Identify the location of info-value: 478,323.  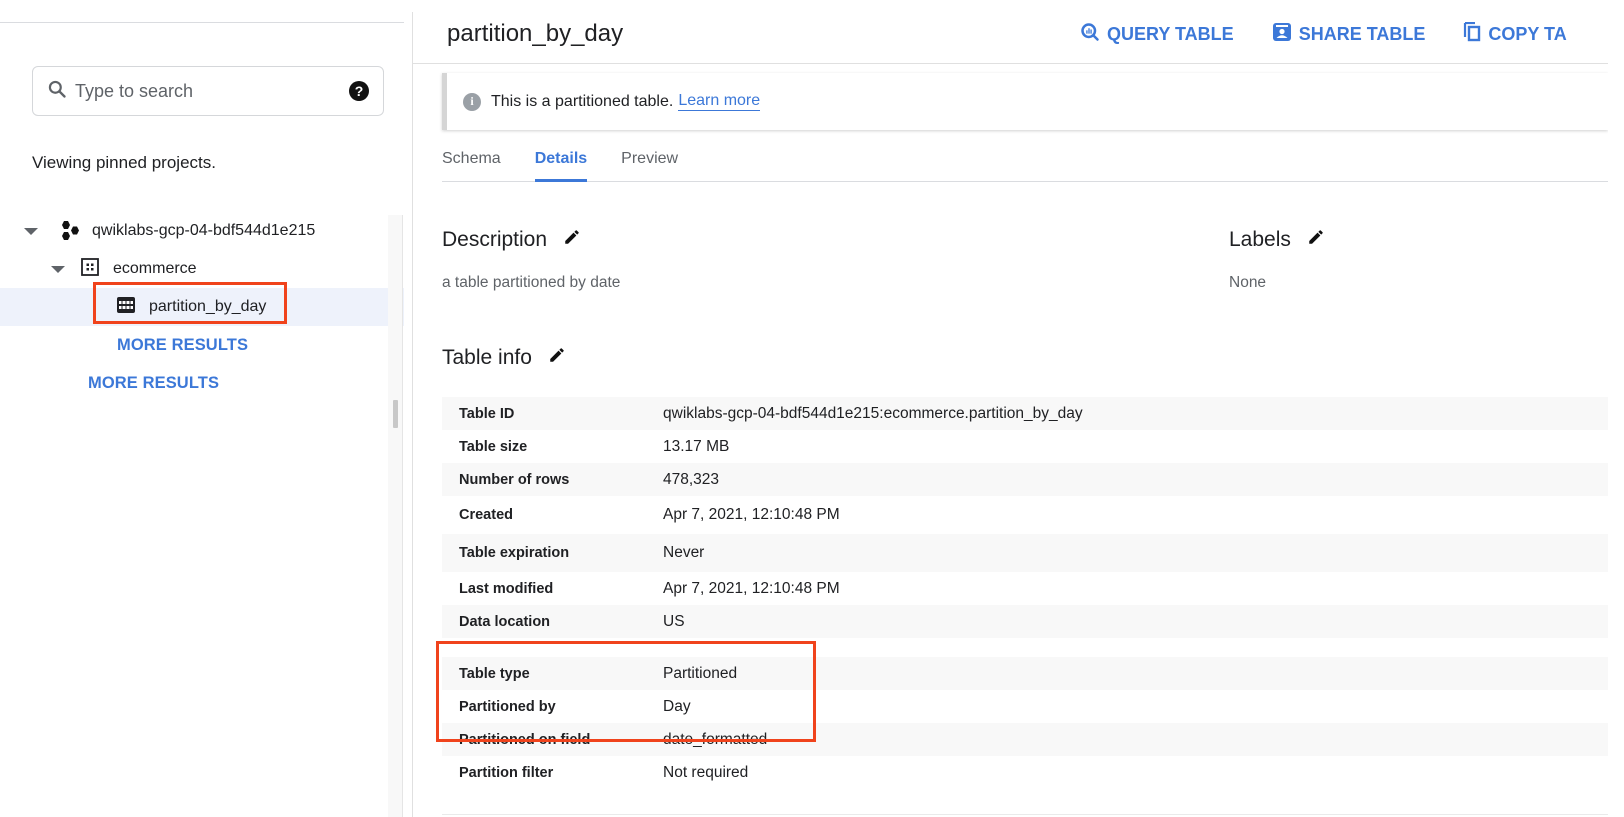
(691, 479).